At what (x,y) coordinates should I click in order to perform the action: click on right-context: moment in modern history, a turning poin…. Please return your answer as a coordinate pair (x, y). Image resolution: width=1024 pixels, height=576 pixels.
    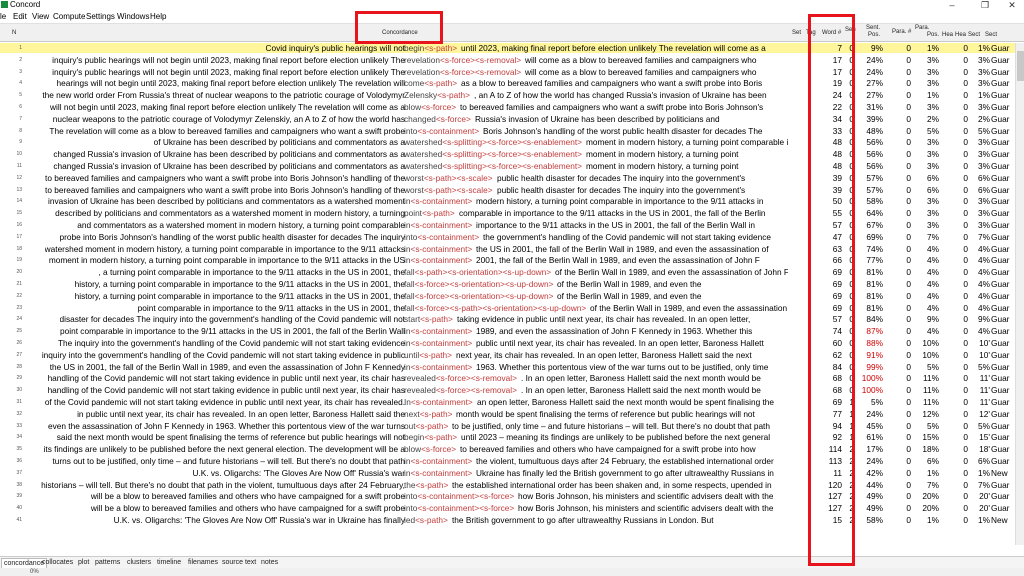
    Looking at the image, I should click on (662, 166).